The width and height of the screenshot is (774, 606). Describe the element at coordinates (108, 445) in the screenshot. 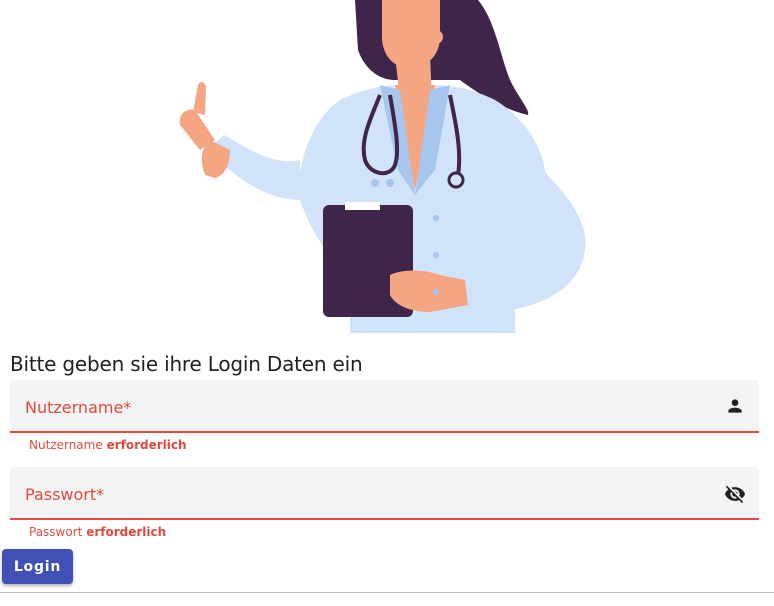

I see `username-error: Nutzername erforderlich` at that location.